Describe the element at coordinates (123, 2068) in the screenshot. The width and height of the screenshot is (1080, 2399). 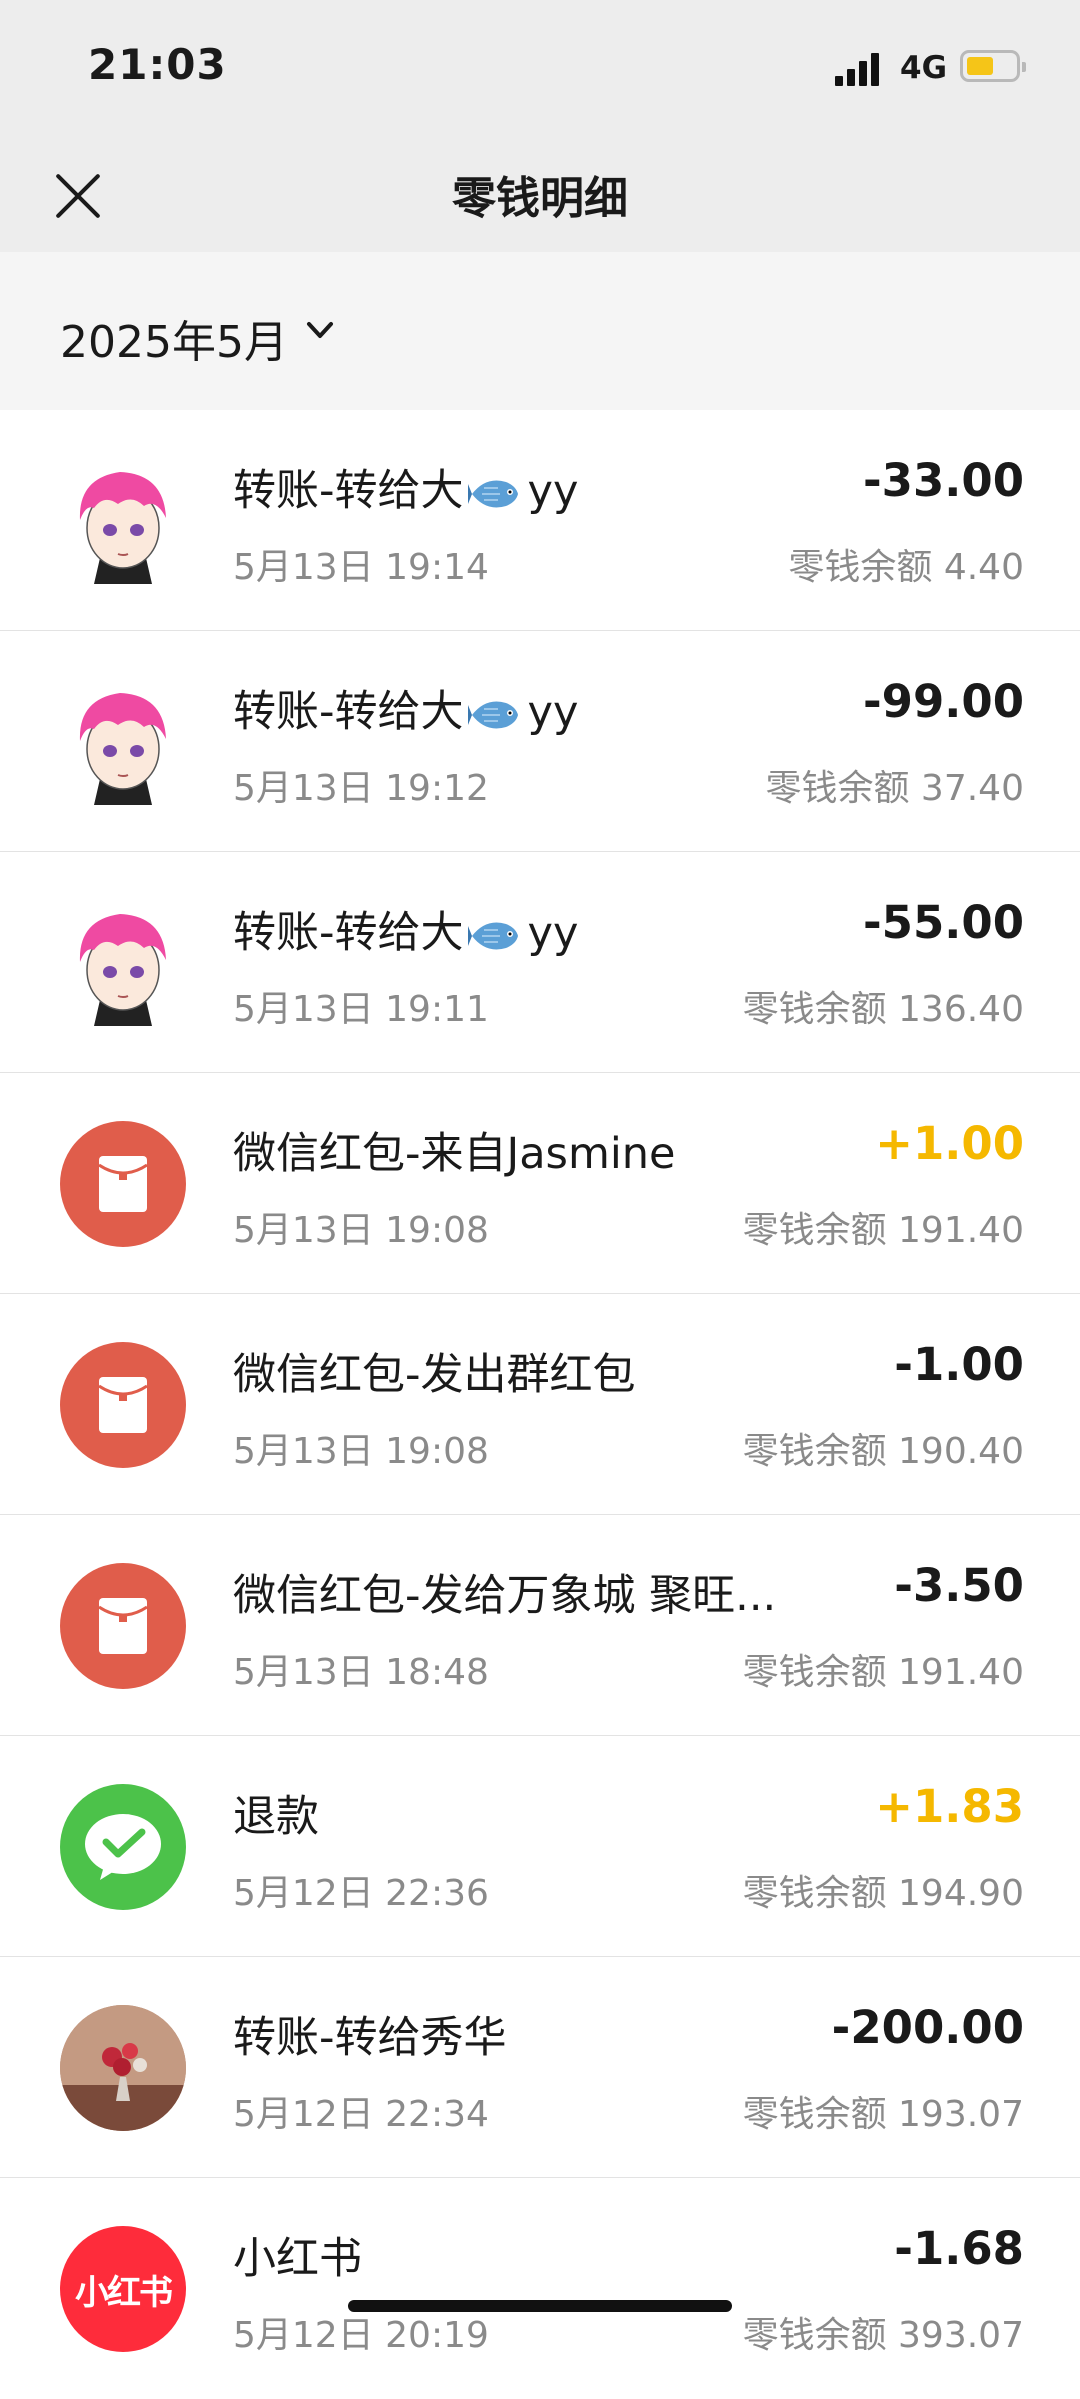
I see `photo-avatar` at that location.